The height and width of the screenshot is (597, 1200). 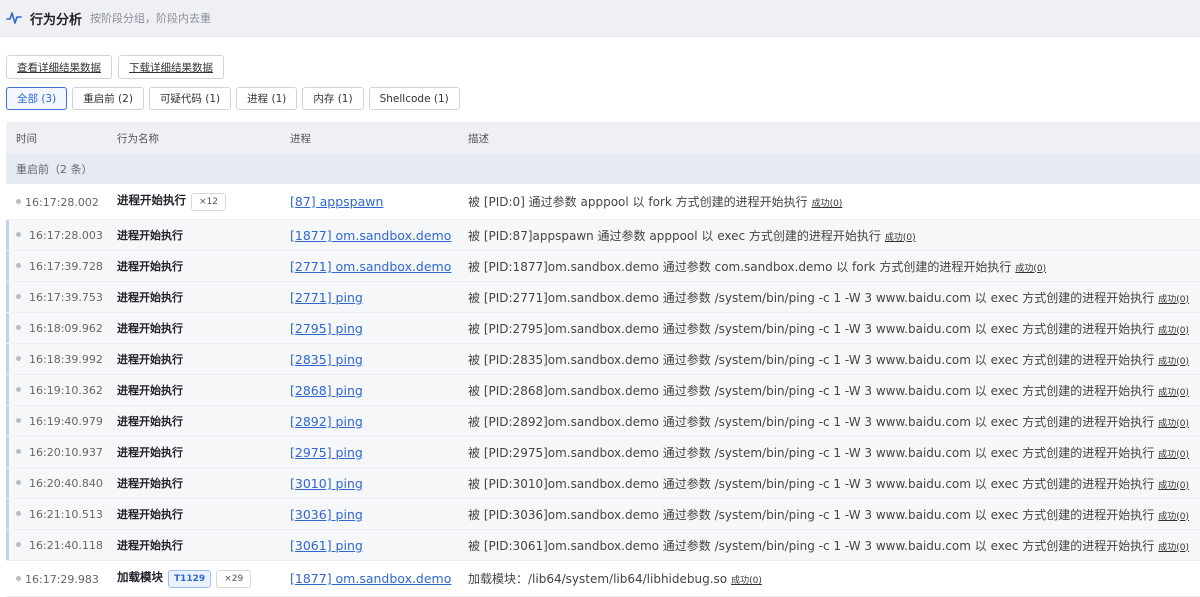 I want to click on row-time: 16:18:39.992, so click(x=66, y=359).